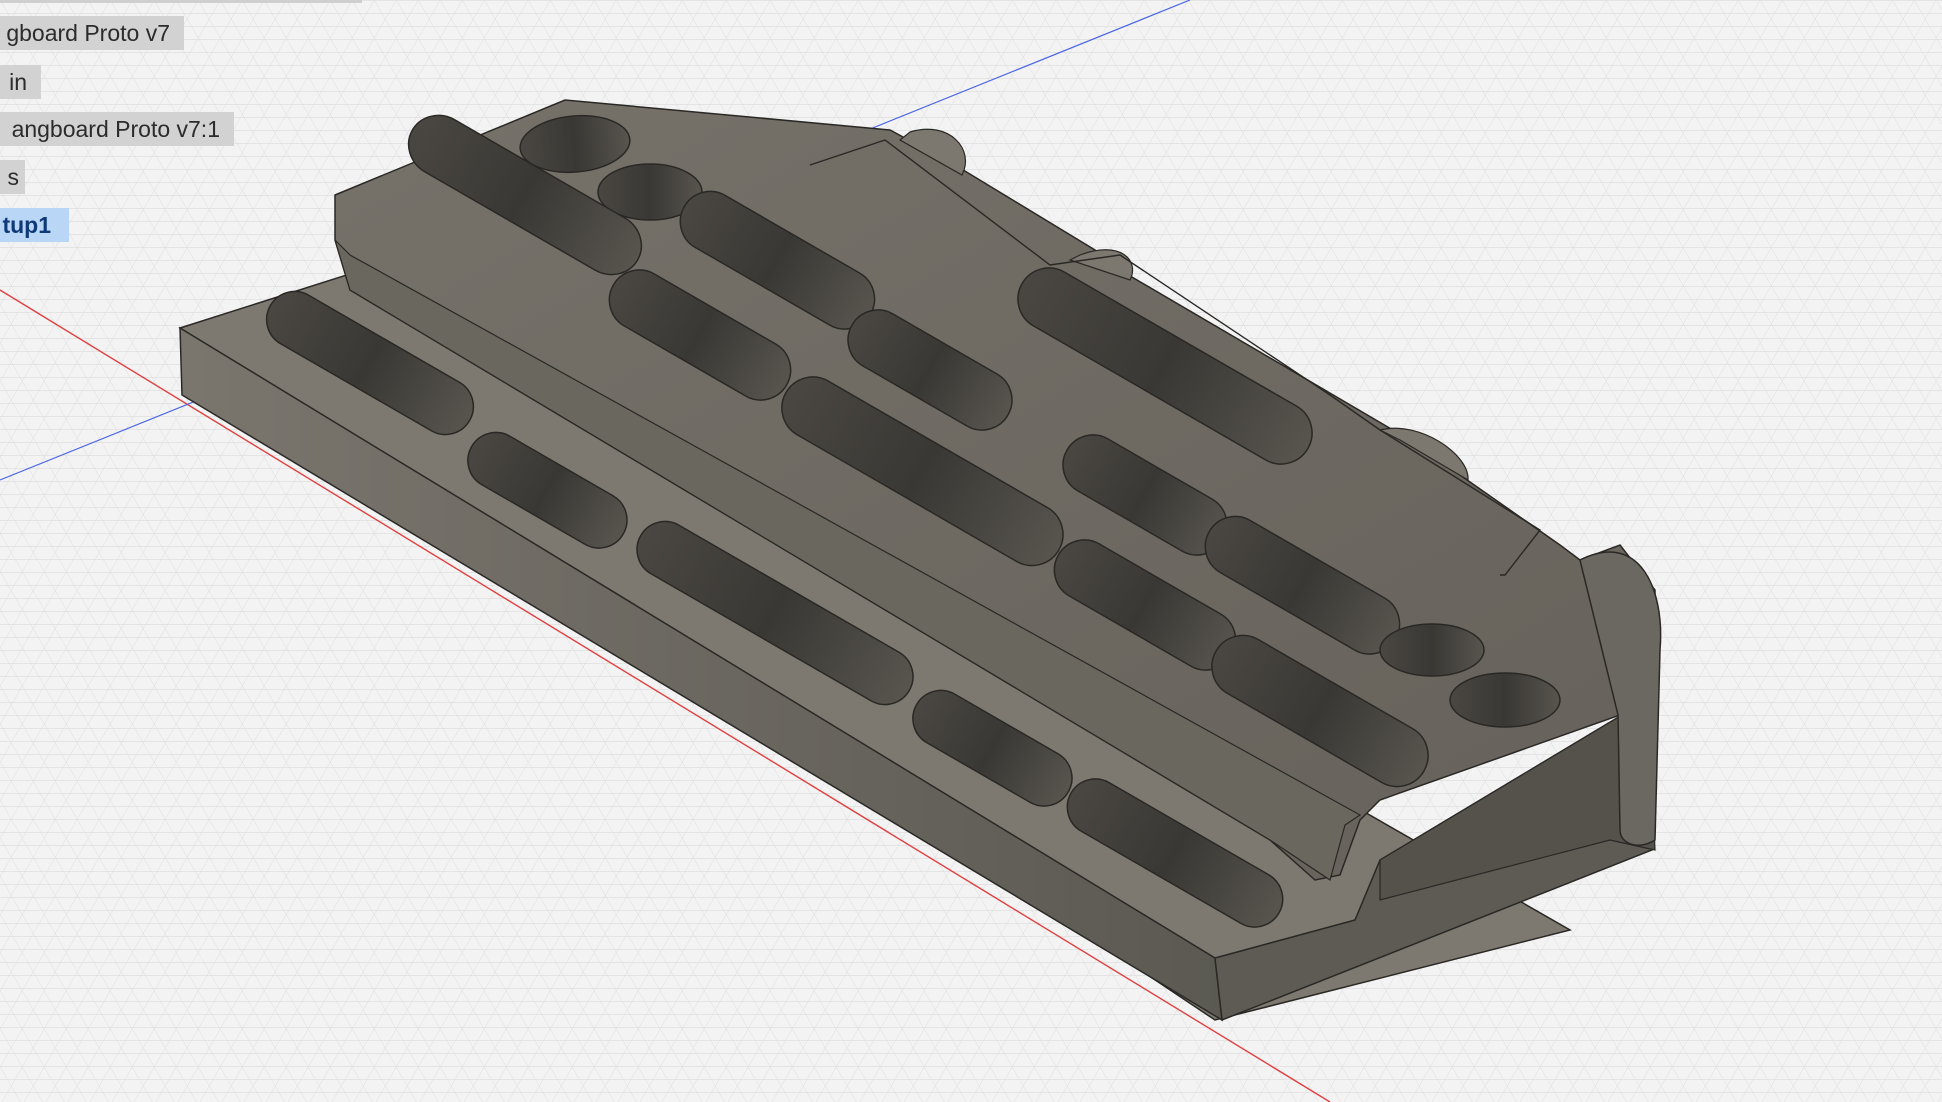  Describe the element at coordinates (181, 1) in the screenshot. I see `browser-panel-edge` at that location.